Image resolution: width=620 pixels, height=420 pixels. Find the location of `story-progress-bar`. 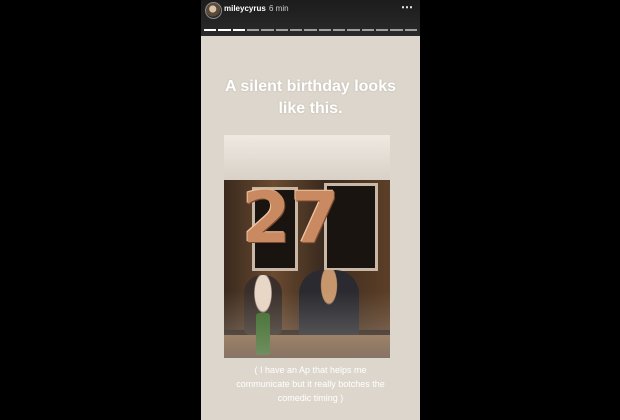

story-progress-bar is located at coordinates (310, 30).